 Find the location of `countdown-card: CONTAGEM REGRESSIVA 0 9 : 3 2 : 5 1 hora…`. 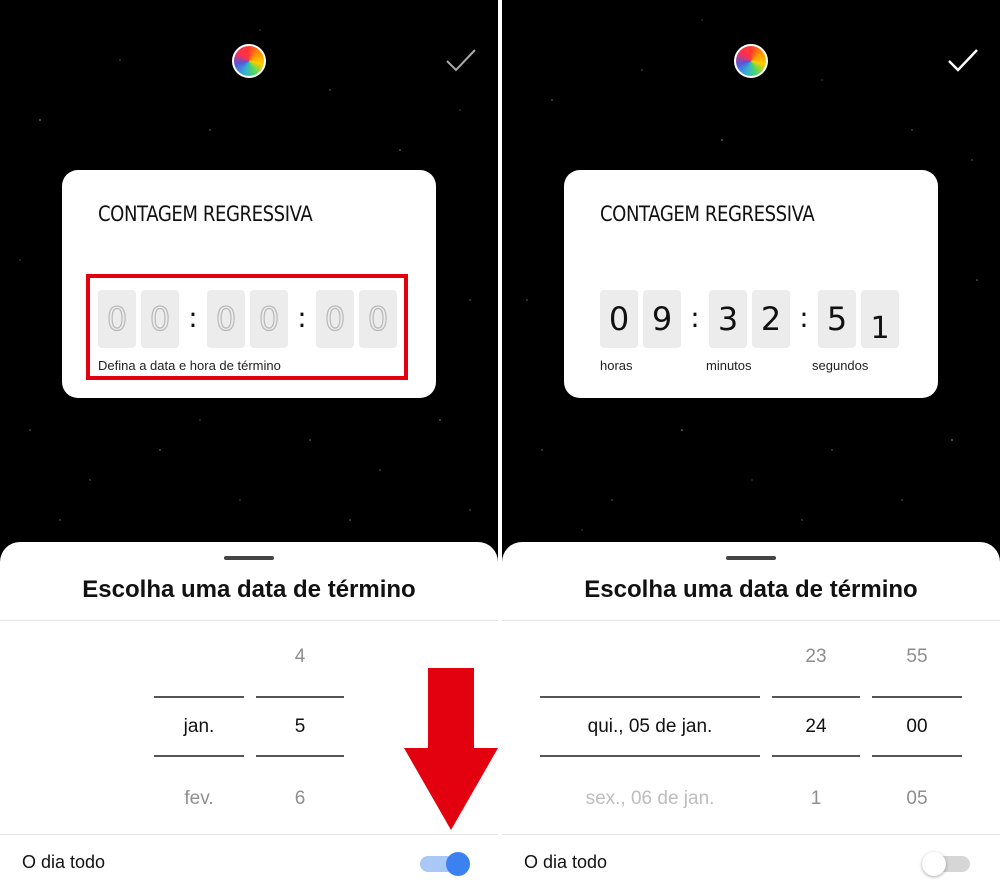

countdown-card: CONTAGEM REGRESSIVA 0 9 : 3 2 : 5 1 hora… is located at coordinates (751, 284).